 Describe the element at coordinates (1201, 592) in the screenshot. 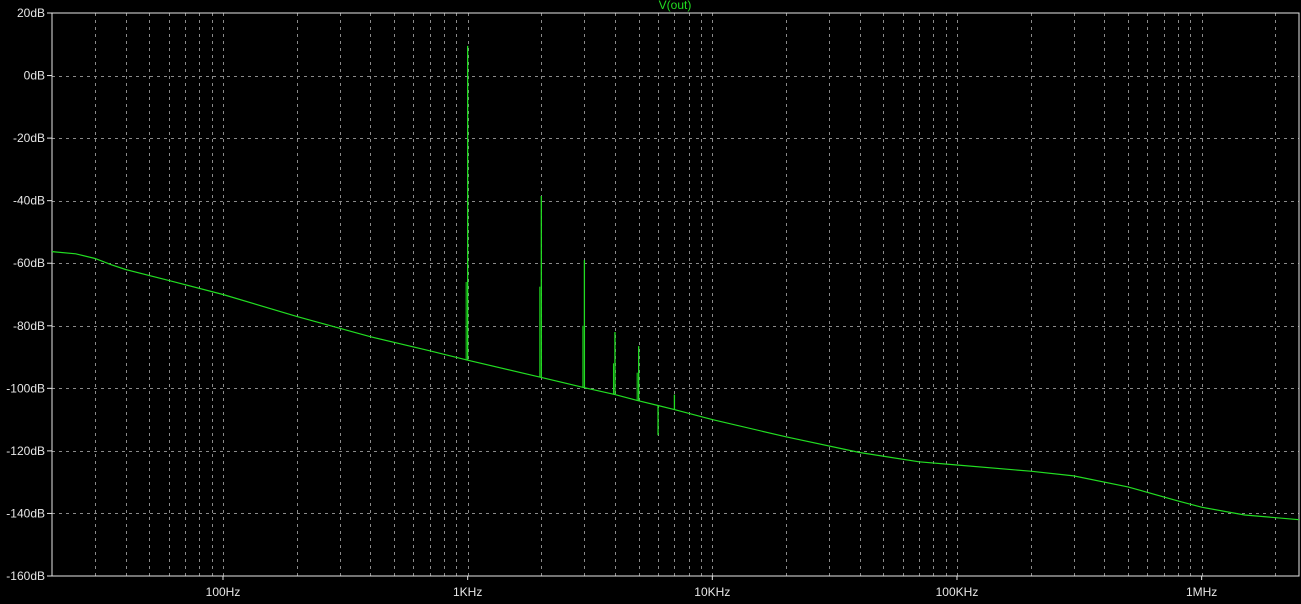

I see `x-tick-label: 1MHz` at that location.